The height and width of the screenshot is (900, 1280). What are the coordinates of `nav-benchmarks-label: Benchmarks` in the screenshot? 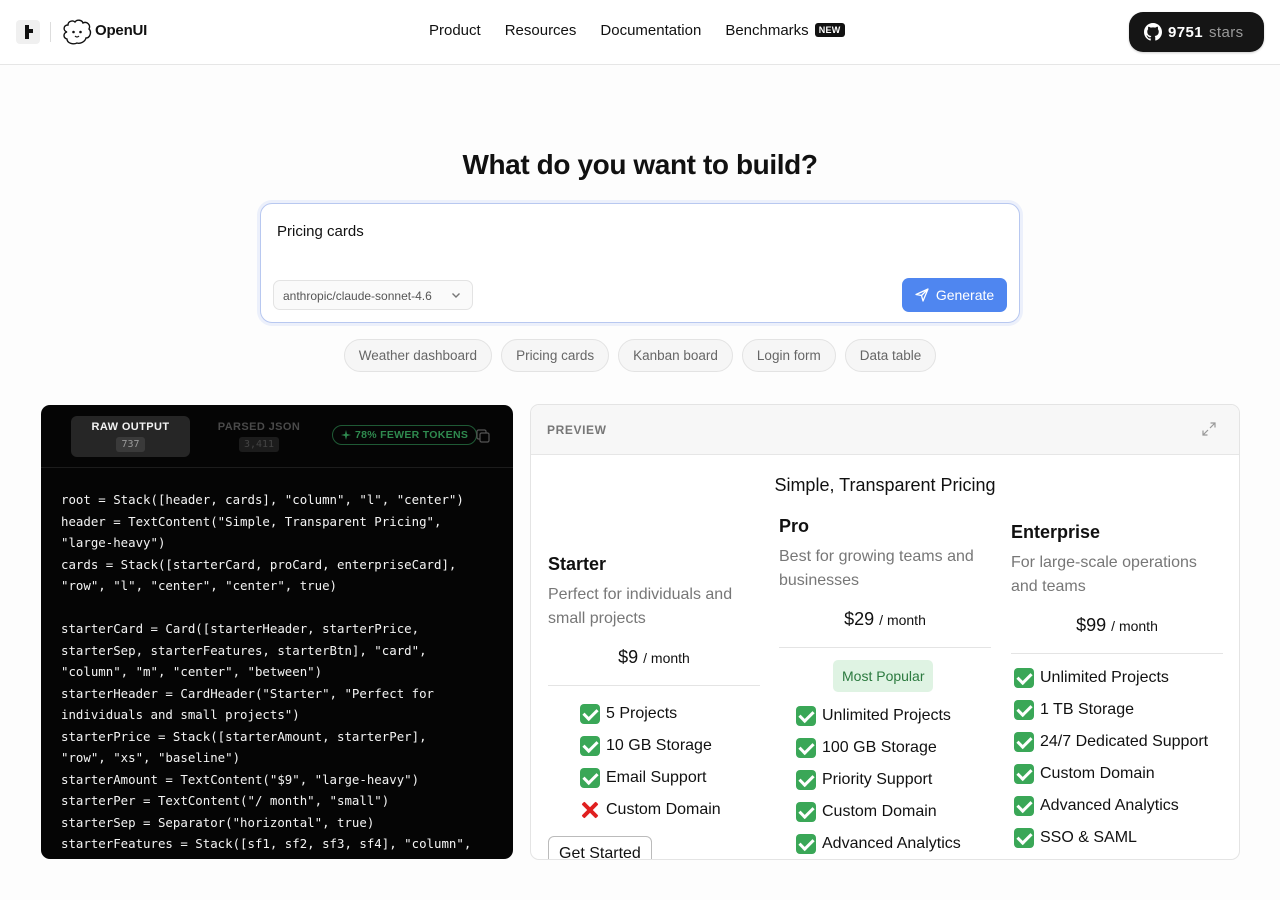 It's located at (767, 30).